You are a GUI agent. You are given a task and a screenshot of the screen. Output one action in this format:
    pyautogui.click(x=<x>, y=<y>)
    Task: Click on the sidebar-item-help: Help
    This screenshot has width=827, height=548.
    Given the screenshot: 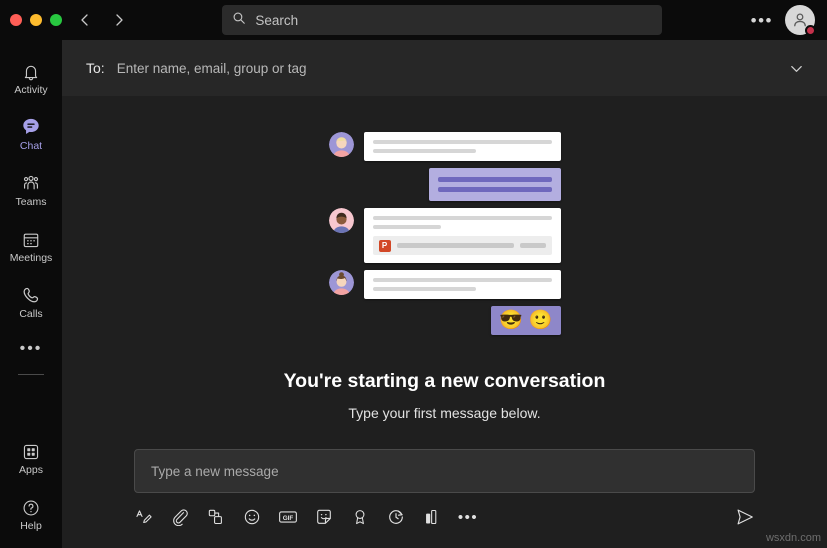 What is the action you would take?
    pyautogui.click(x=31, y=514)
    